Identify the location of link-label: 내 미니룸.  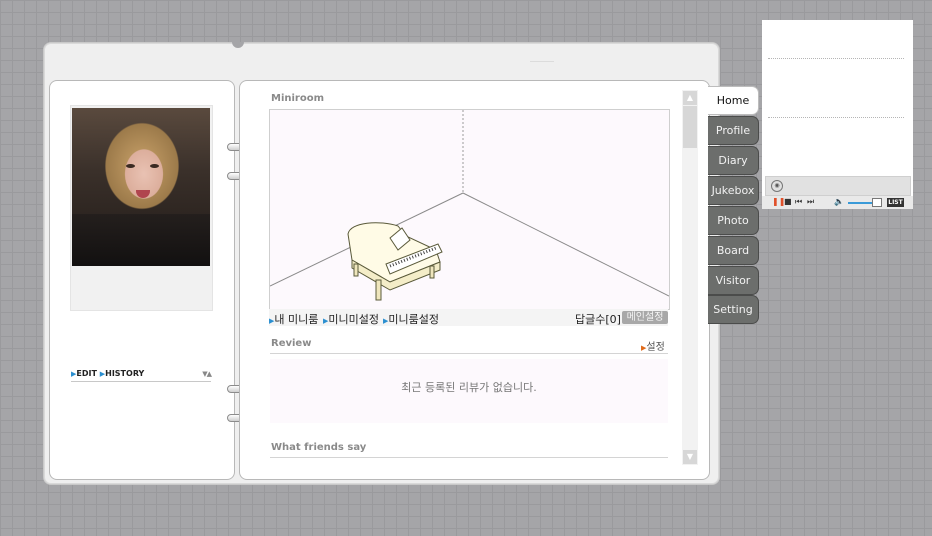
(296, 319).